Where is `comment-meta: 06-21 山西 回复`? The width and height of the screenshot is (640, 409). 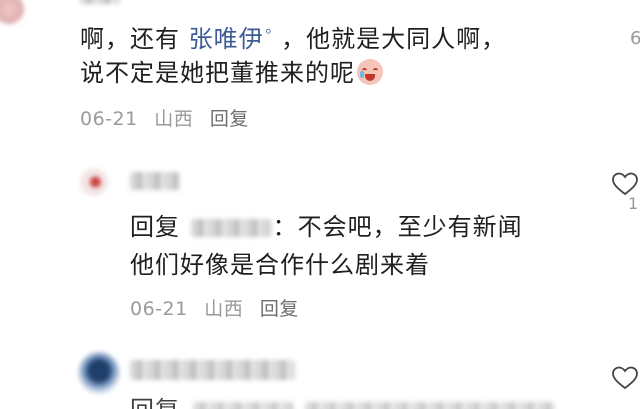
comment-meta: 06-21 山西 回复 is located at coordinates (169, 117).